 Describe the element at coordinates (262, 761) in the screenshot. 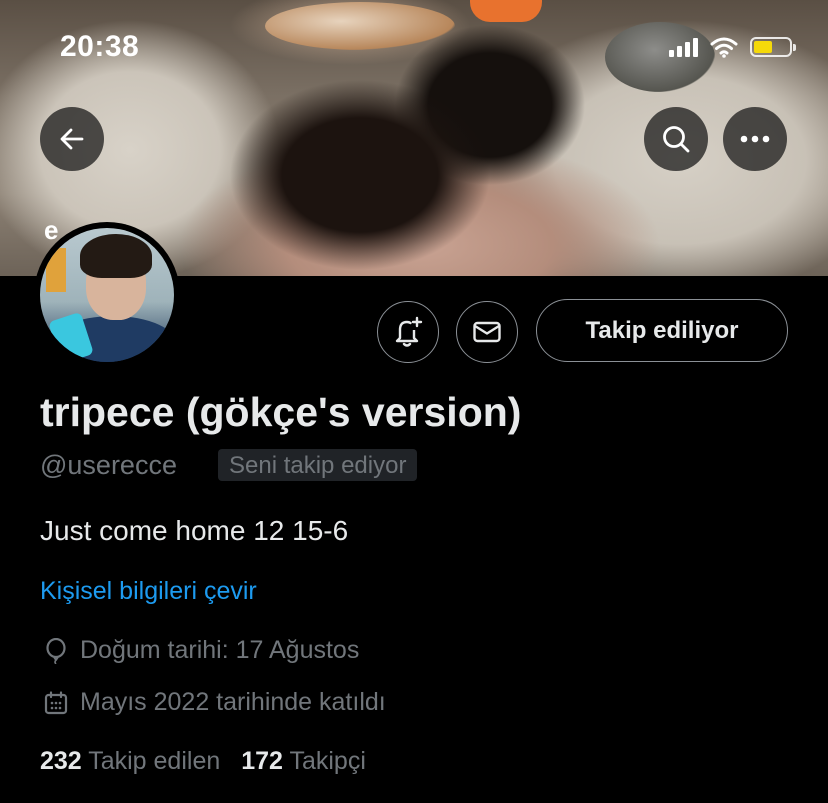

I see `followers-count: 172` at that location.